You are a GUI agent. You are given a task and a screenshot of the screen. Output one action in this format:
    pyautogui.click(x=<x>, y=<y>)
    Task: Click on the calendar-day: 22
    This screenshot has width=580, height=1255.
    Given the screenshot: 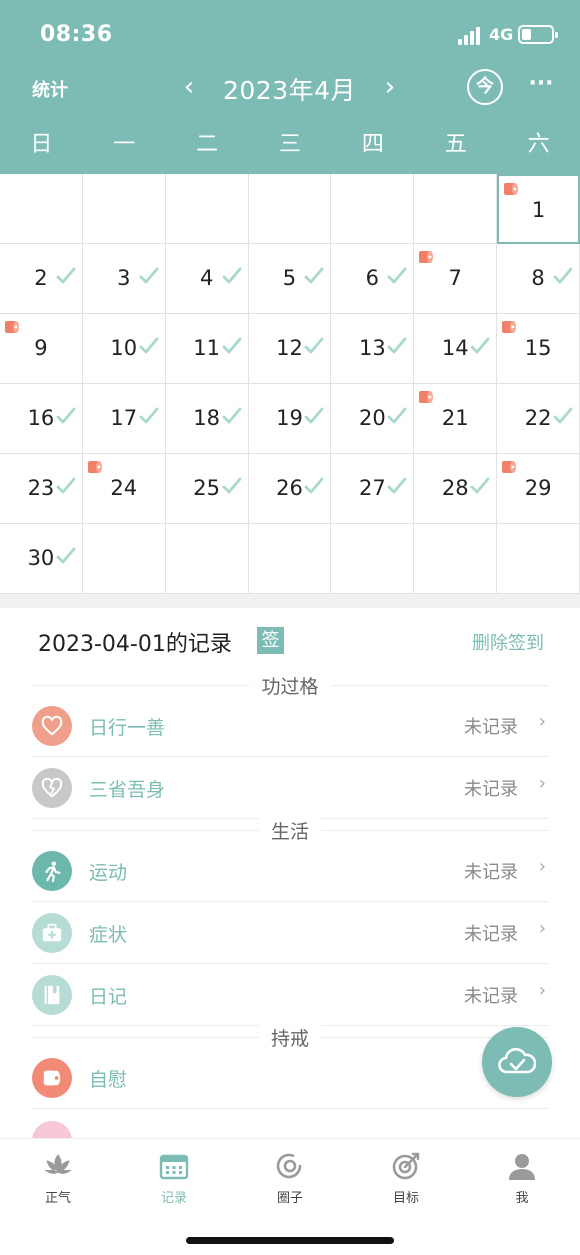 What is the action you would take?
    pyautogui.click(x=538, y=419)
    